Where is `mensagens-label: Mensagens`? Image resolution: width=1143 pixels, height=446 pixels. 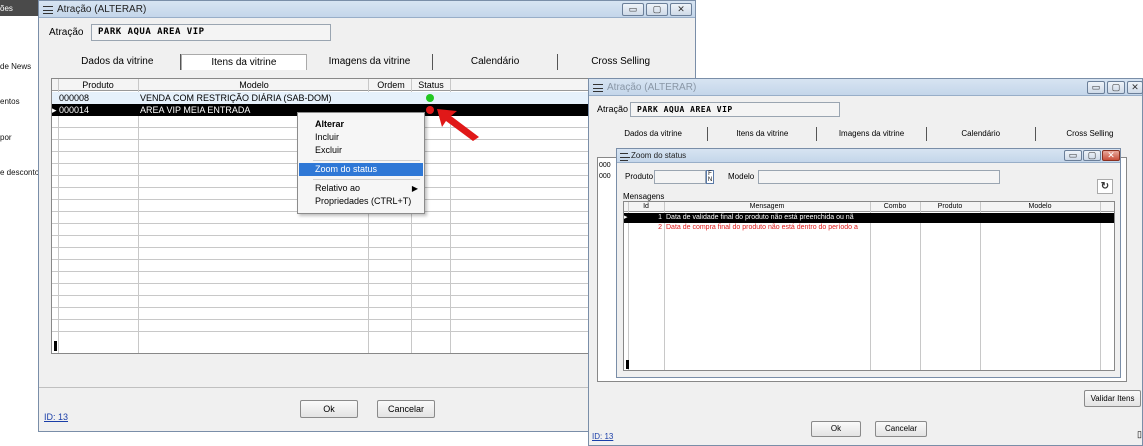
mensagens-label: Mensagens is located at coordinates (644, 196).